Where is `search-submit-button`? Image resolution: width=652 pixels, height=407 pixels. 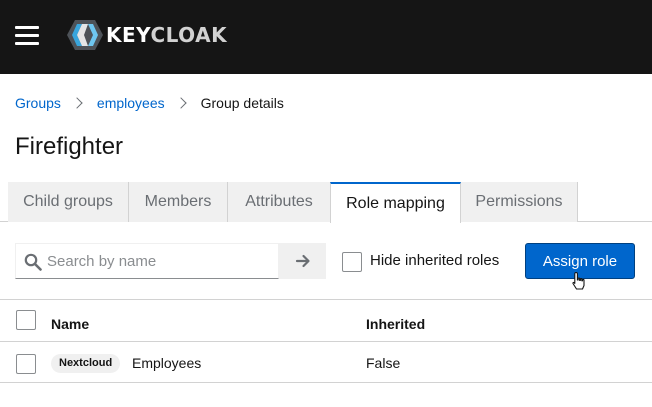 search-submit-button is located at coordinates (302, 261).